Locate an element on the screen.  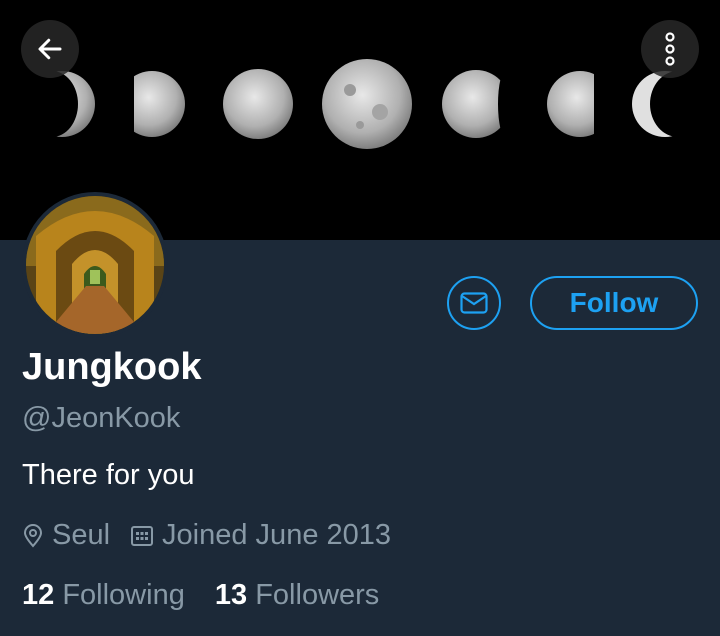
more-options-button is located at coordinates (670, 49).